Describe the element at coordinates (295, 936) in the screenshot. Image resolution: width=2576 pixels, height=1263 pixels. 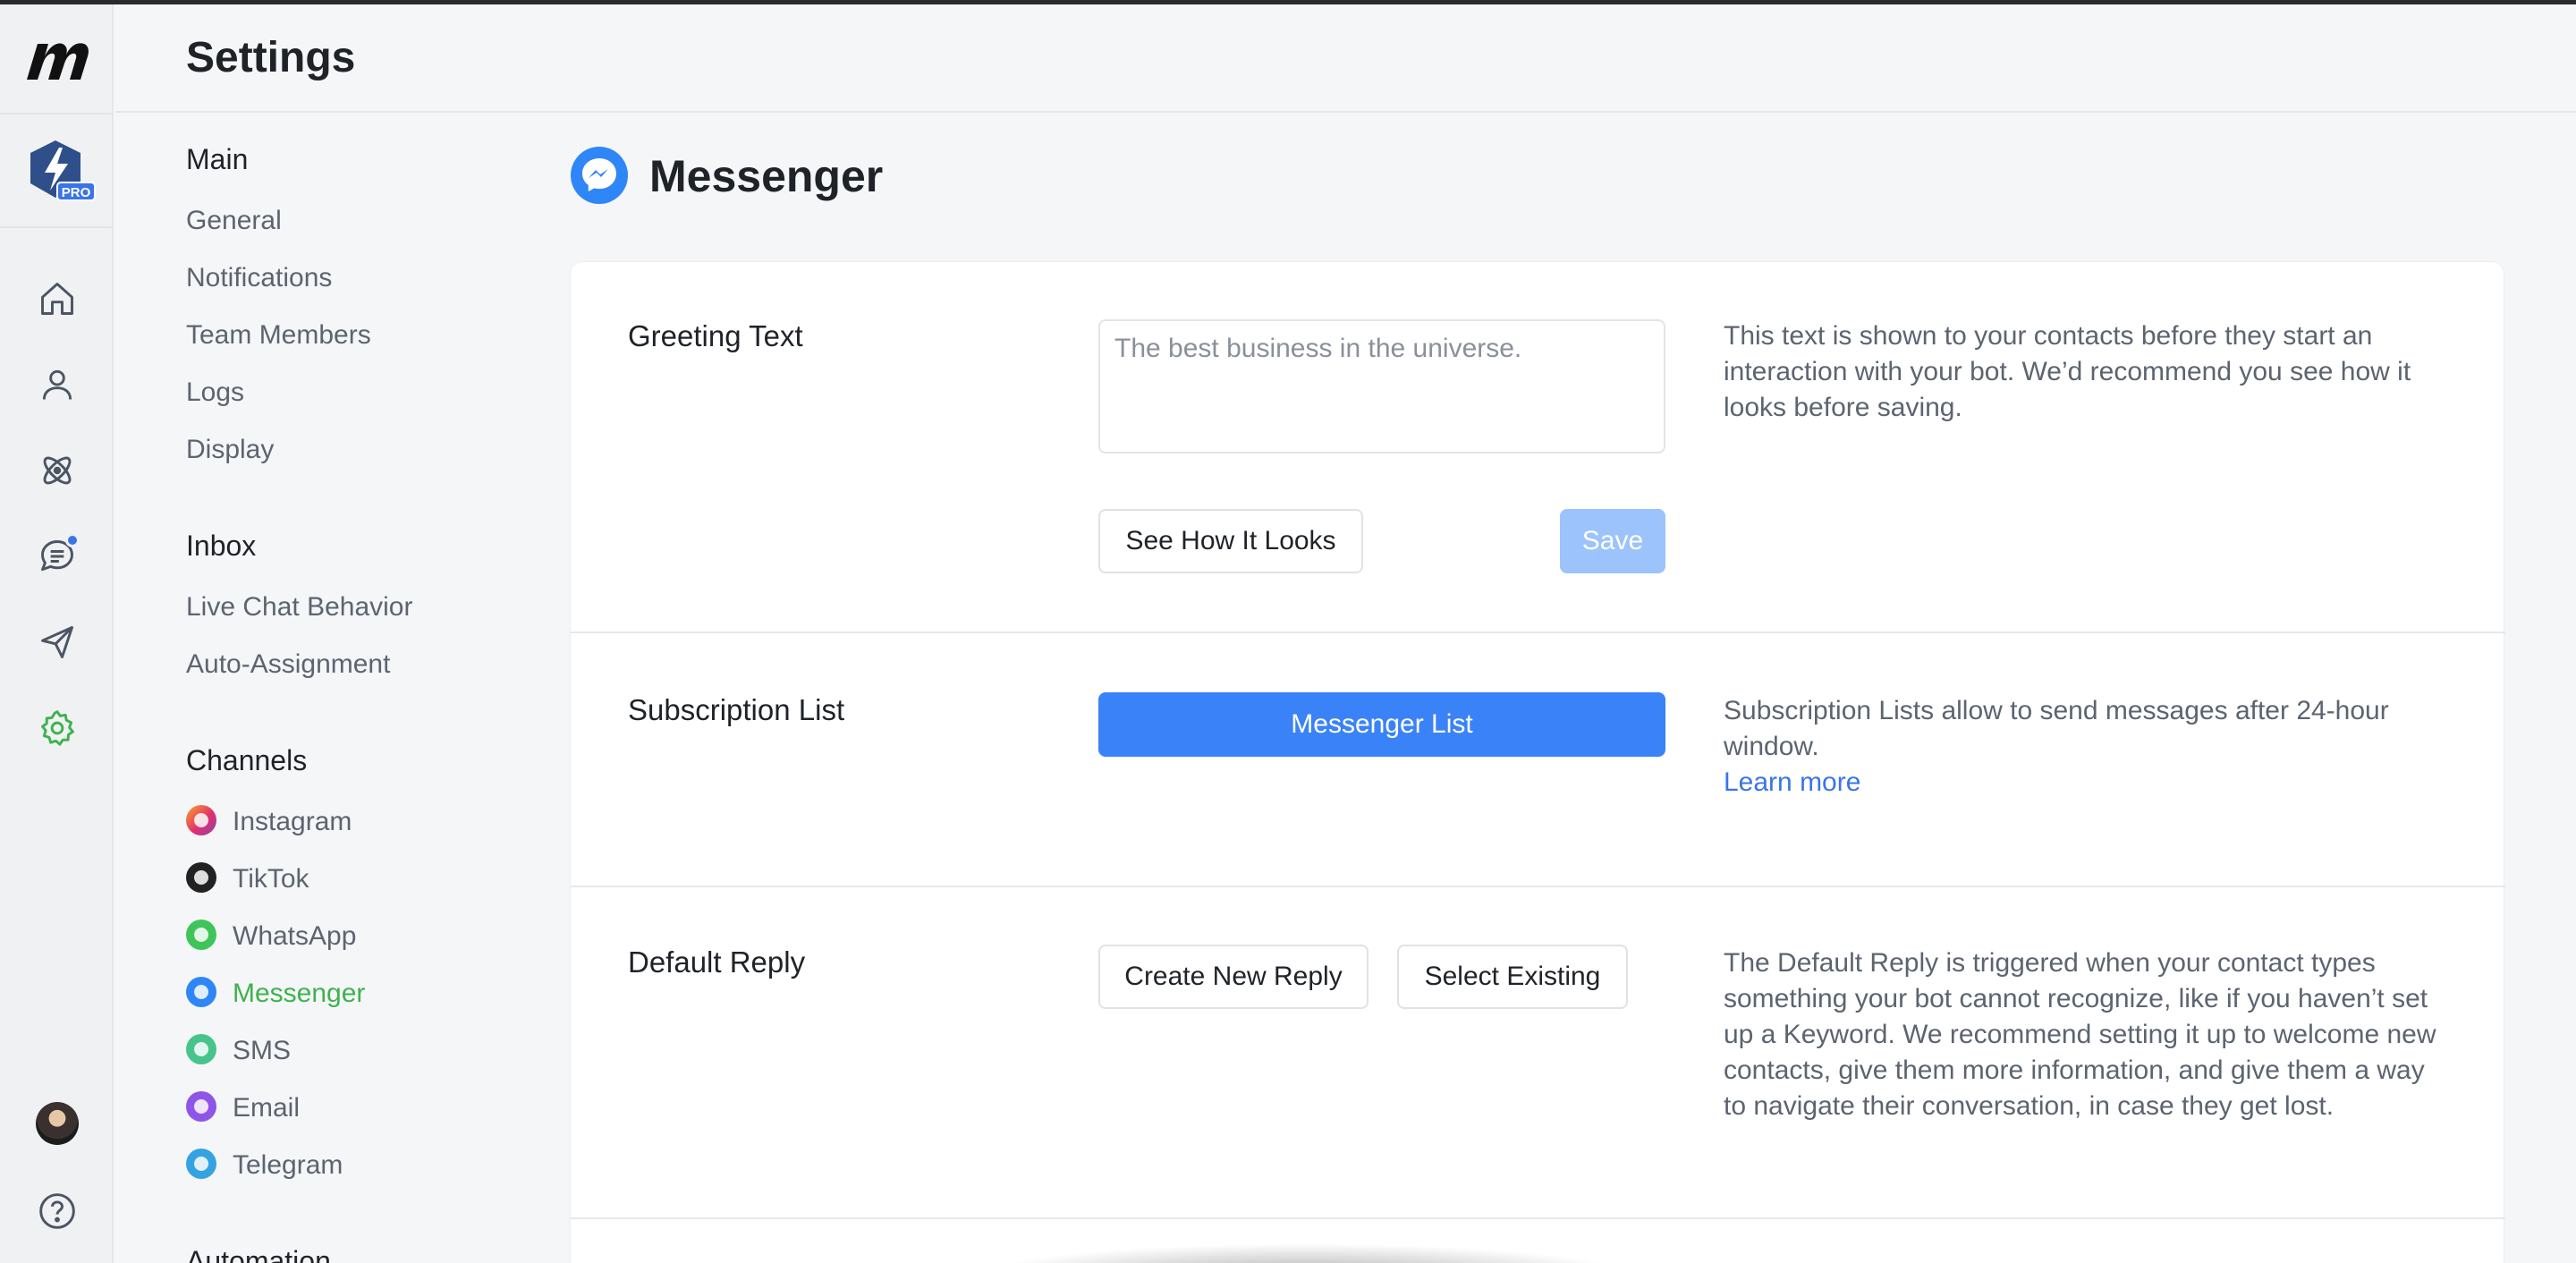
I see `nav-item-label: WhatsApp` at that location.